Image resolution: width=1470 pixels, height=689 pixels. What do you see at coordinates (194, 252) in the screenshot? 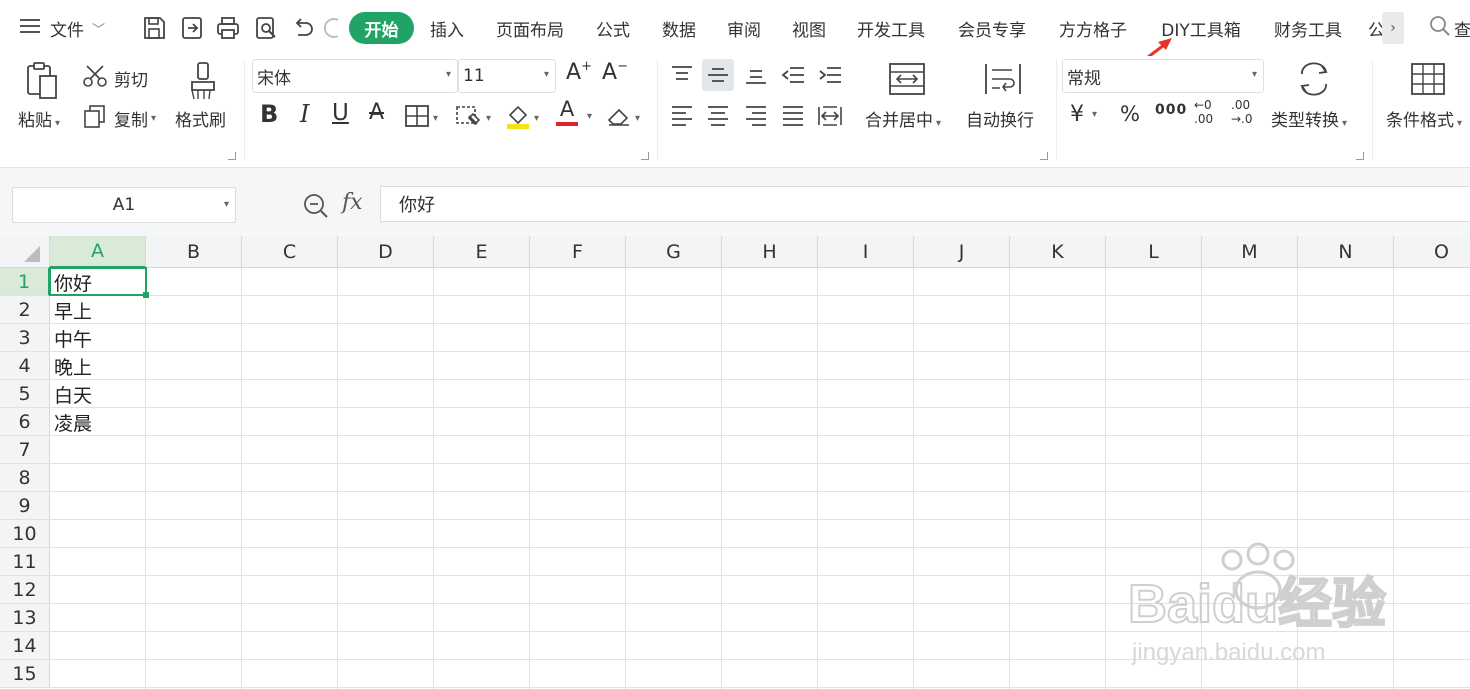
I see `column-header-b: B` at bounding box center [194, 252].